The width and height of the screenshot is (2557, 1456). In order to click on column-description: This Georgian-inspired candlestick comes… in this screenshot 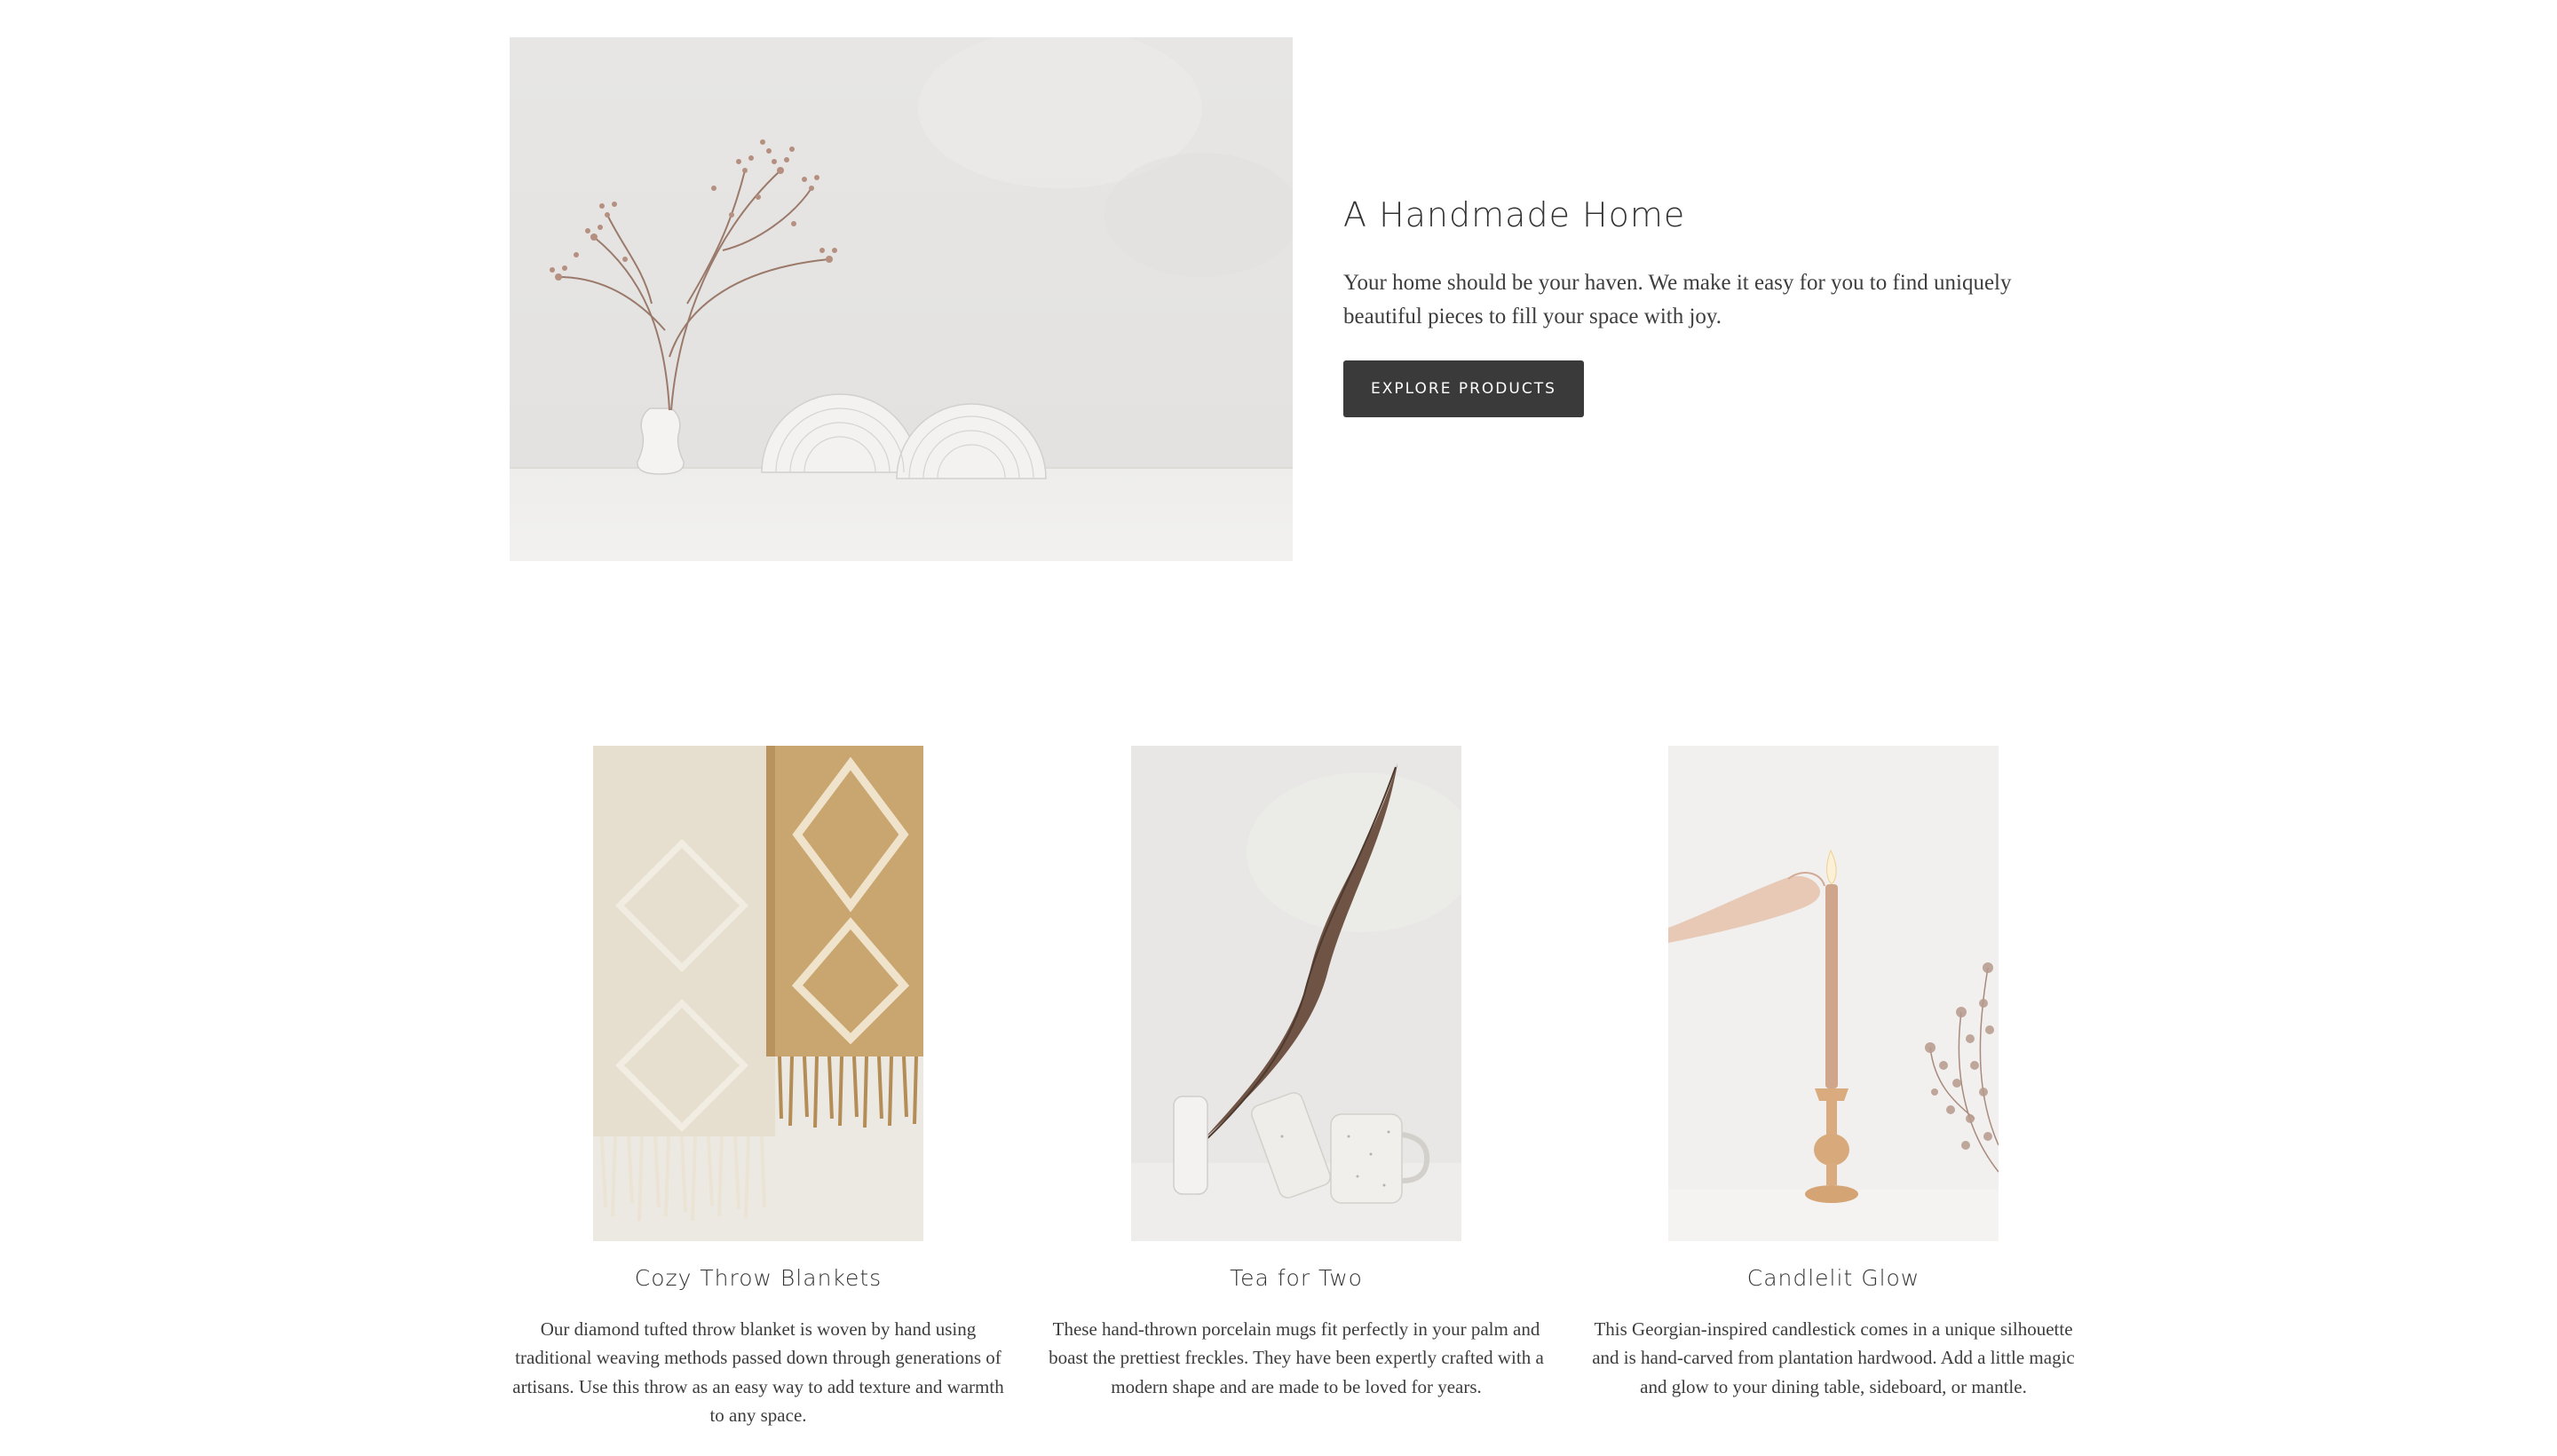, I will do `click(1833, 1357)`.